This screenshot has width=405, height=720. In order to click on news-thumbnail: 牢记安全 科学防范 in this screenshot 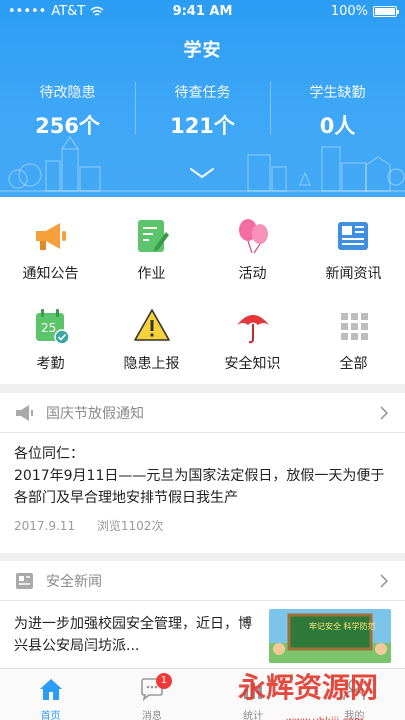, I will do `click(330, 636)`.